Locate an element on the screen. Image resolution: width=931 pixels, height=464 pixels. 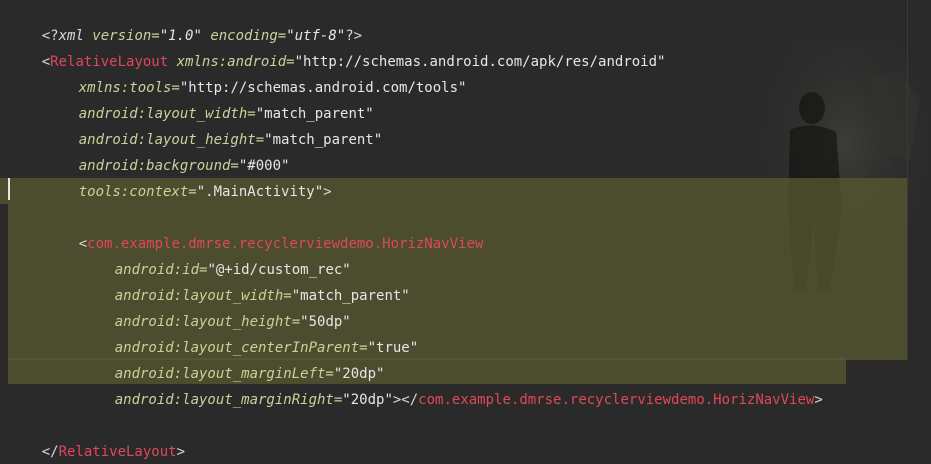
code-token: ></ is located at coordinates (405, 400).